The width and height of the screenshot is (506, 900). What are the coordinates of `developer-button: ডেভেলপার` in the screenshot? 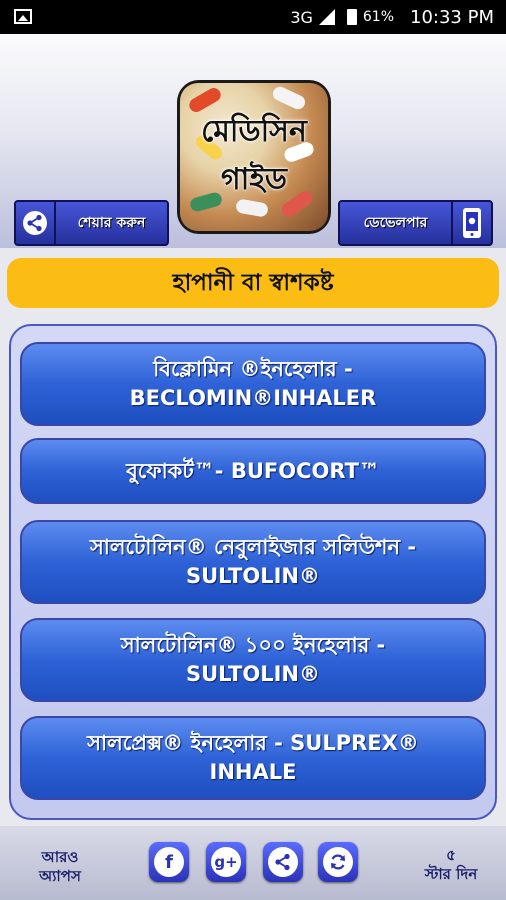 It's located at (415, 223).